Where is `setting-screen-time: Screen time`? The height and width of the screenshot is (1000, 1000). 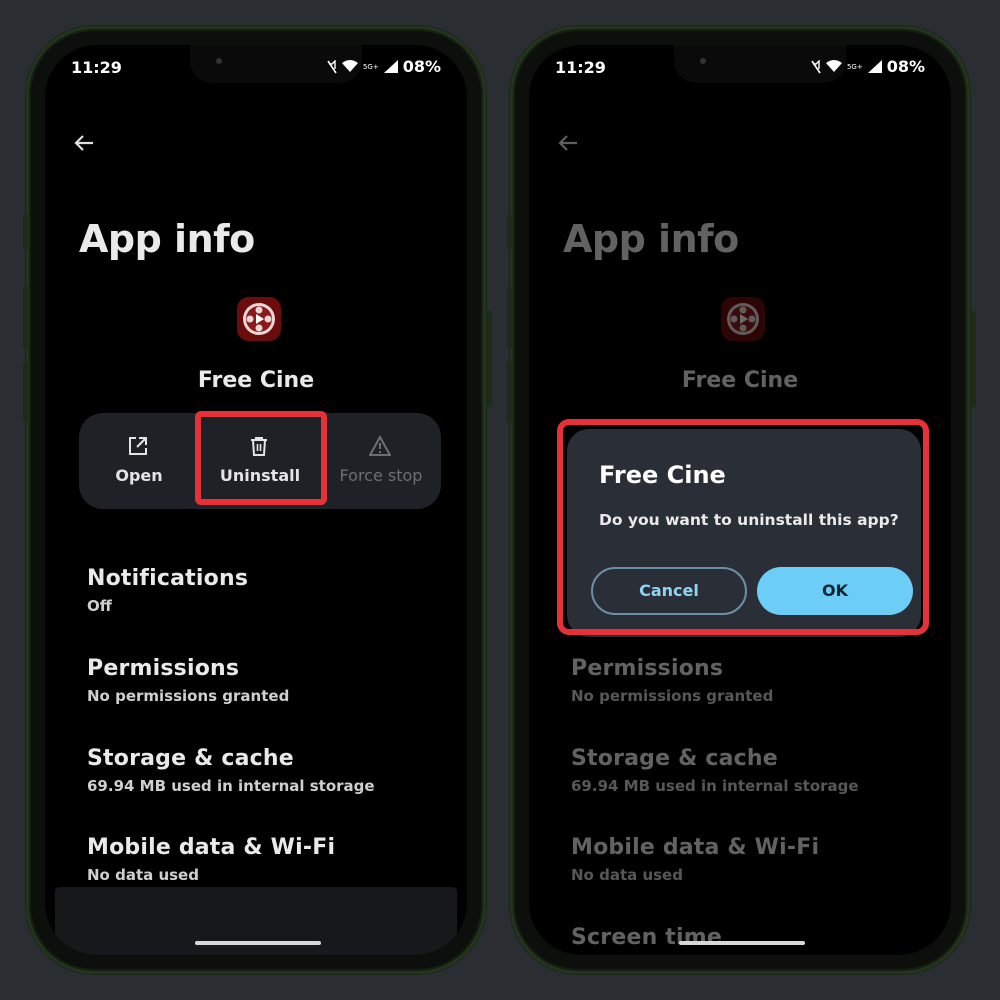
setting-screen-time: Screen time is located at coordinates (646, 937).